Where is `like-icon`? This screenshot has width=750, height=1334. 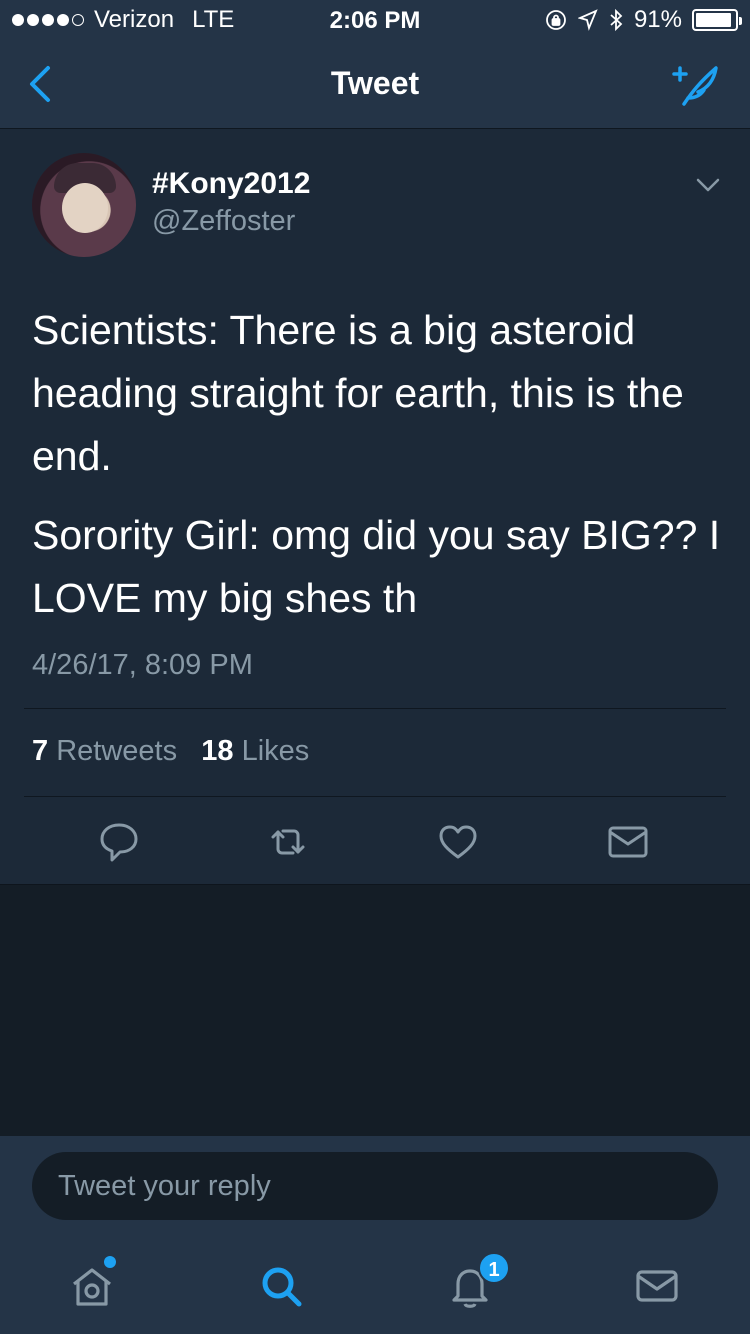 like-icon is located at coordinates (458, 842).